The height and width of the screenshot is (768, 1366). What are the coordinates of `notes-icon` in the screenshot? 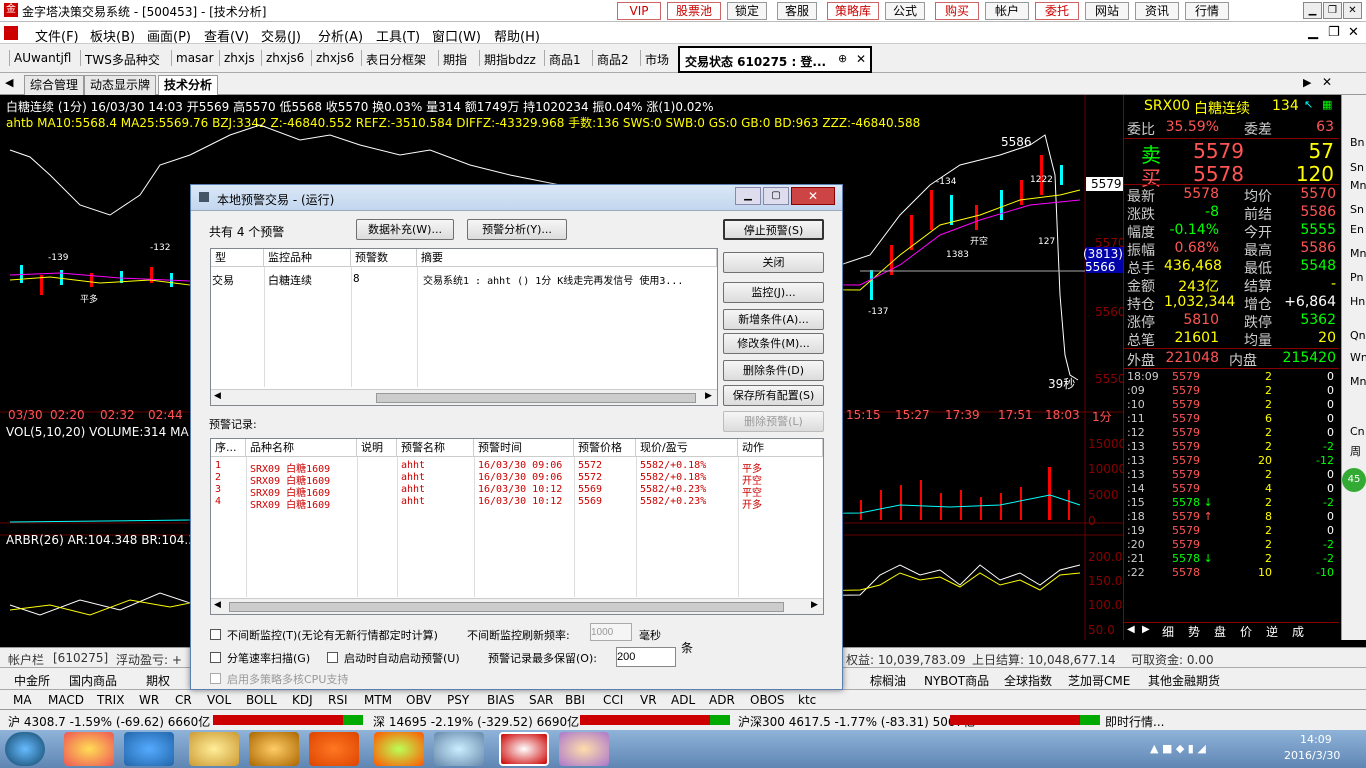 It's located at (459, 749).